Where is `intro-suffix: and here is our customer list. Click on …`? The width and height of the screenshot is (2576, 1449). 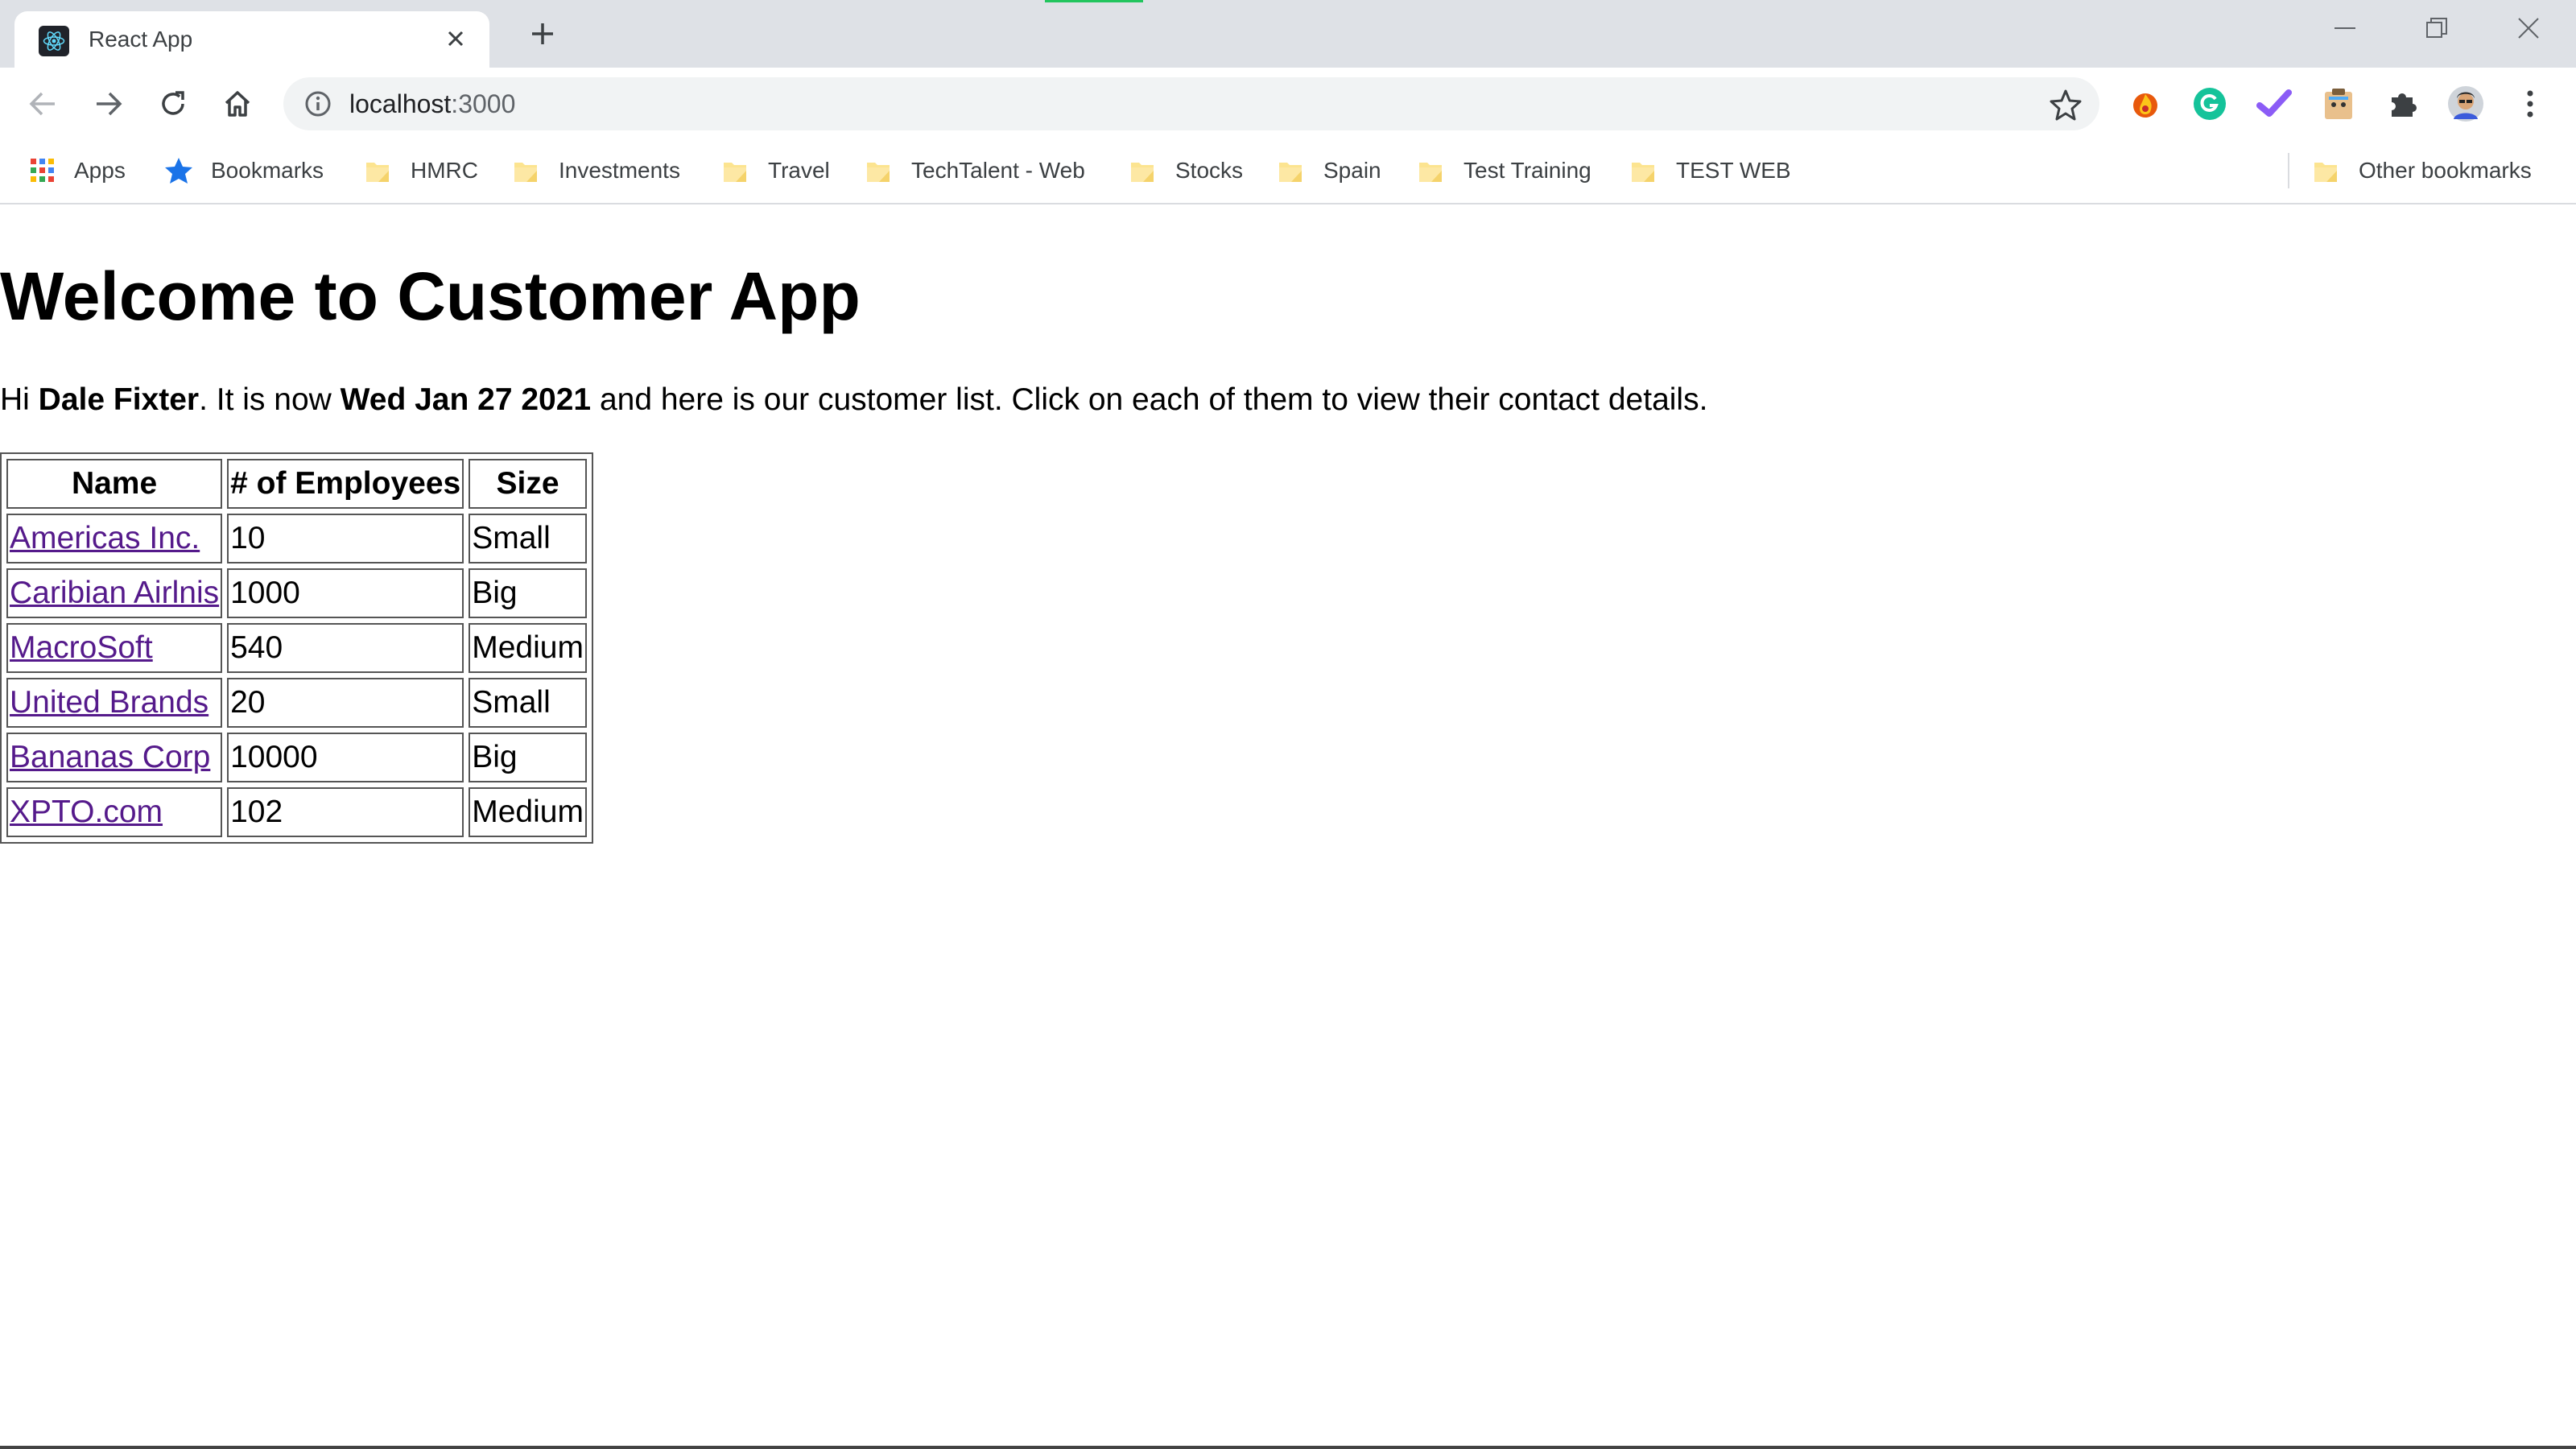
intro-suffix: and here is our customer list. Click on … is located at coordinates (1149, 399).